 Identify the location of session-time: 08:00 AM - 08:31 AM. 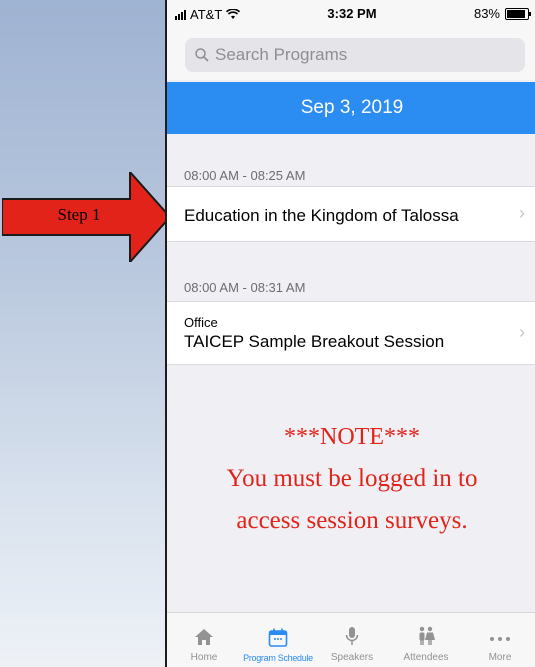
(245, 287).